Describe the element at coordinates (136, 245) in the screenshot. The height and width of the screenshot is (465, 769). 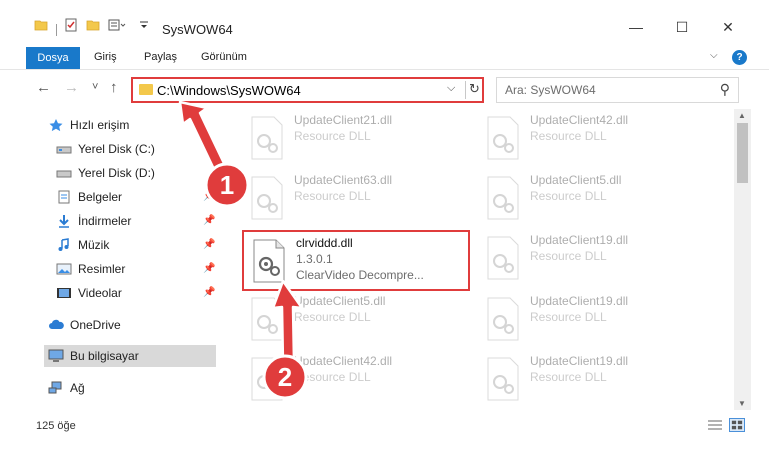
I see `sidebar-item-music: Müzik` at that location.